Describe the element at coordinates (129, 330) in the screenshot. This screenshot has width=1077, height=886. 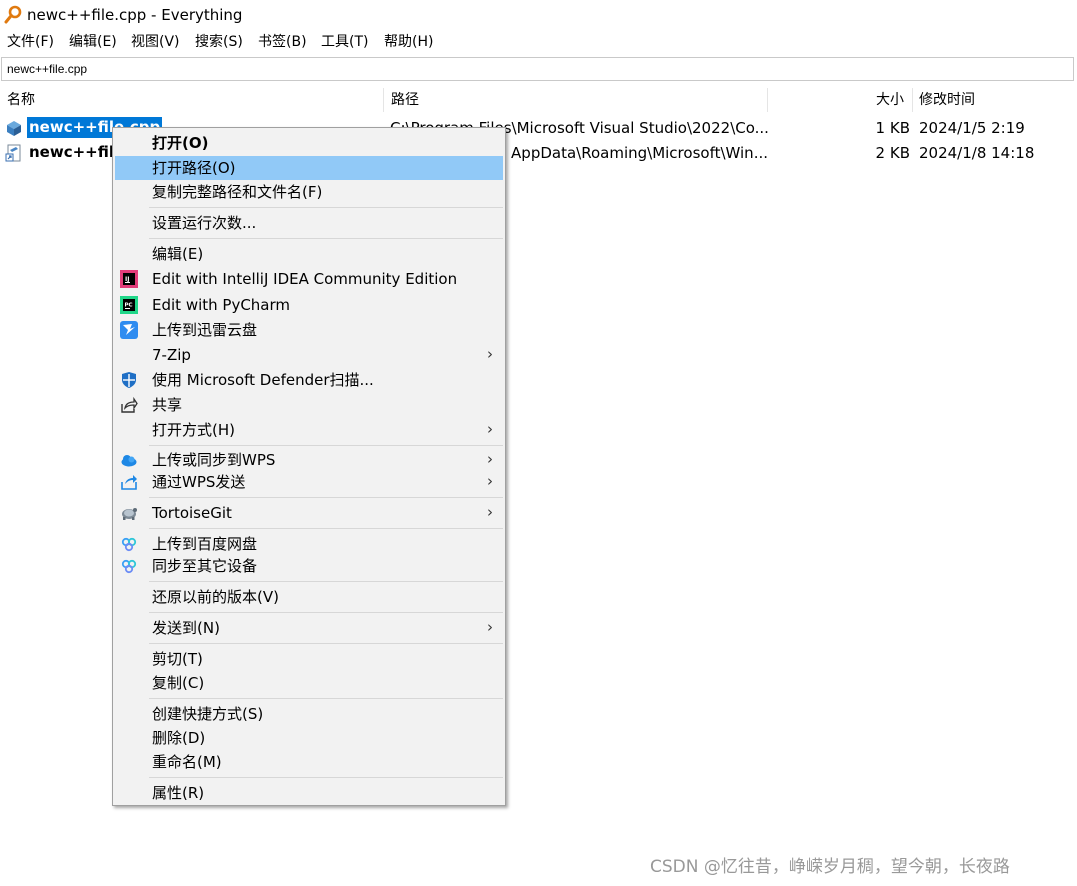
I see `thunder-cloud-icon` at that location.